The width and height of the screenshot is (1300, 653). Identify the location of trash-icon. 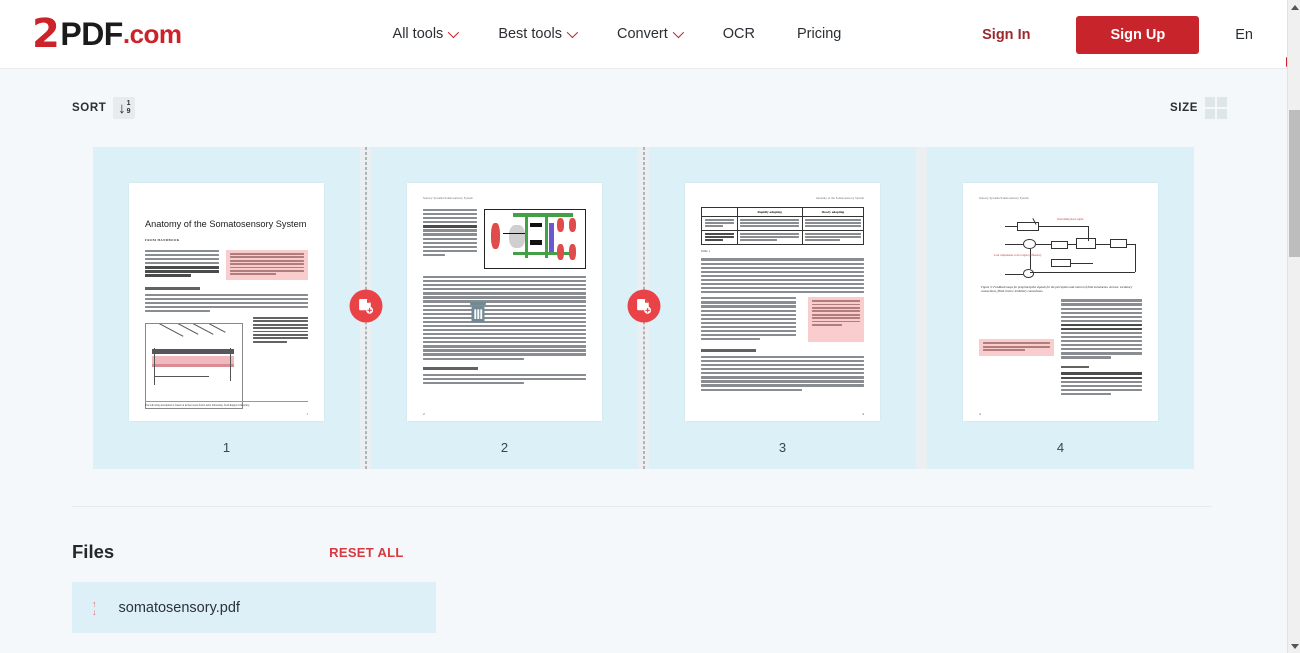
(478, 311).